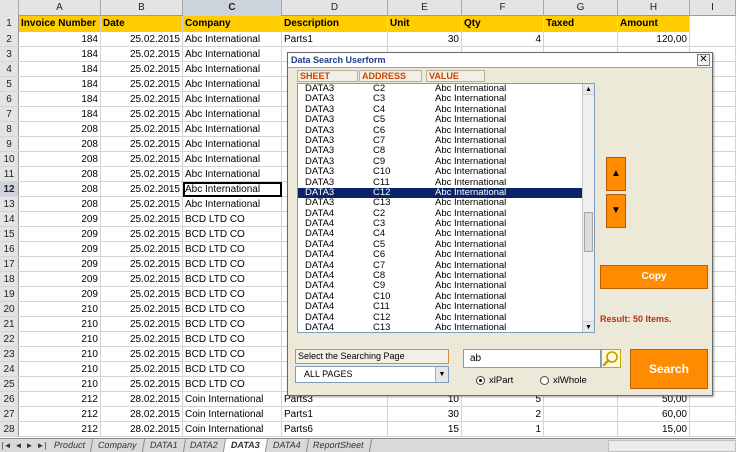  What do you see at coordinates (581, 8) in the screenshot?
I see `column-header-g: G` at bounding box center [581, 8].